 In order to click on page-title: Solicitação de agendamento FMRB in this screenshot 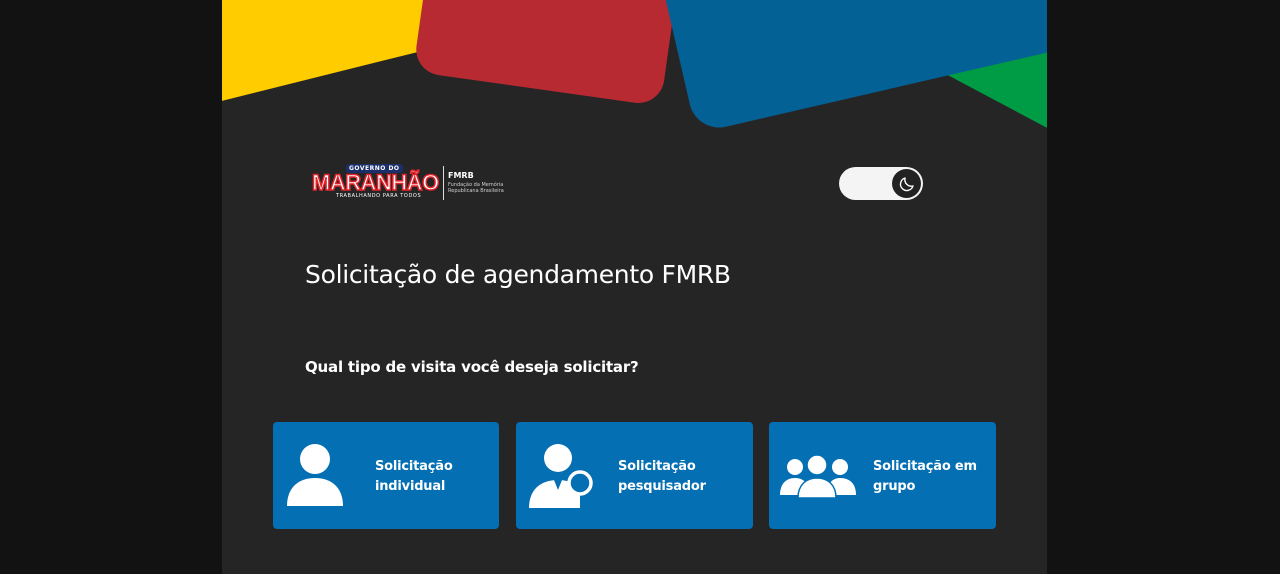, I will do `click(518, 274)`.